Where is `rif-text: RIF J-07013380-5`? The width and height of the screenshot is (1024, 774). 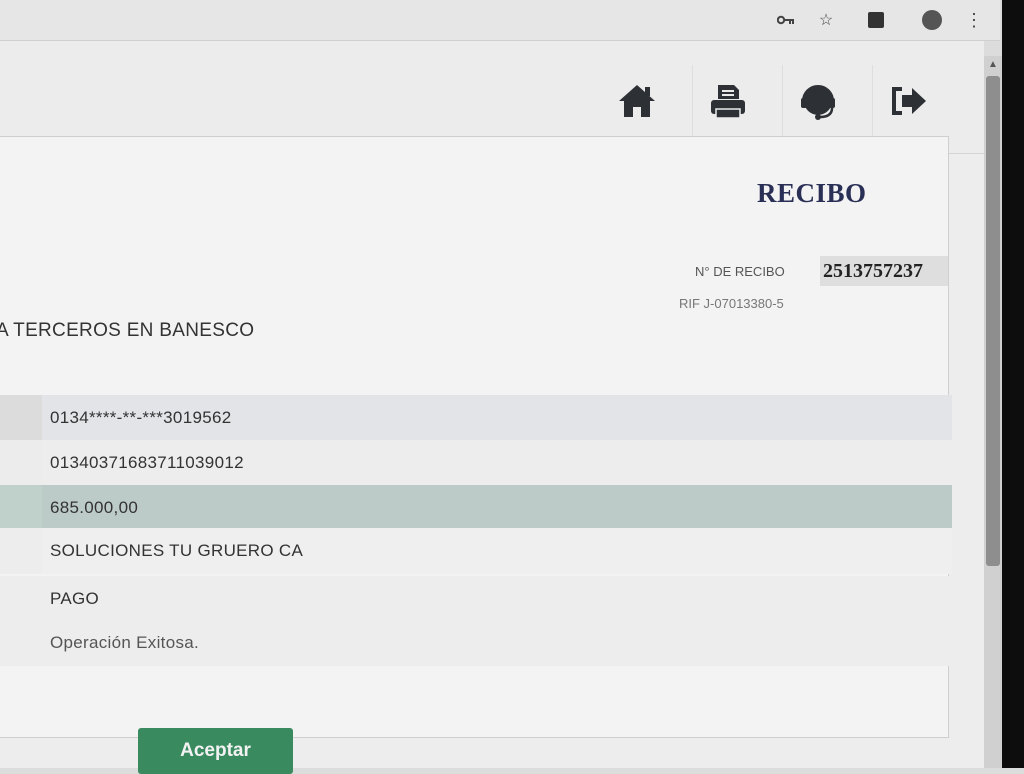 rif-text: RIF J-07013380-5 is located at coordinates (731, 303).